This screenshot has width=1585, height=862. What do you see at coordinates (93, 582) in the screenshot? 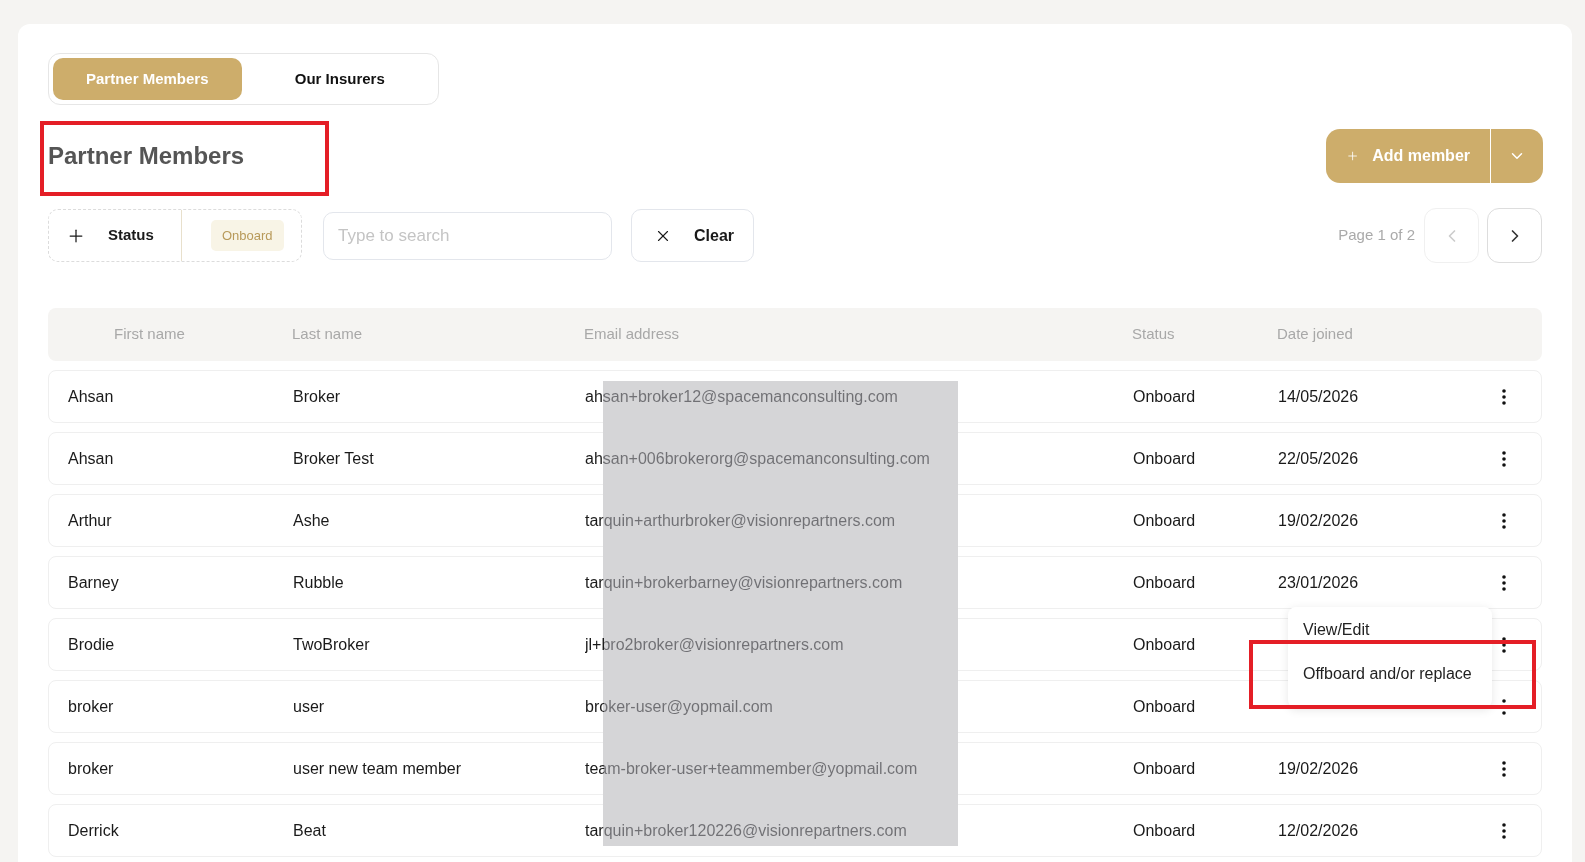
I see `table-cell-text: Barney` at bounding box center [93, 582].